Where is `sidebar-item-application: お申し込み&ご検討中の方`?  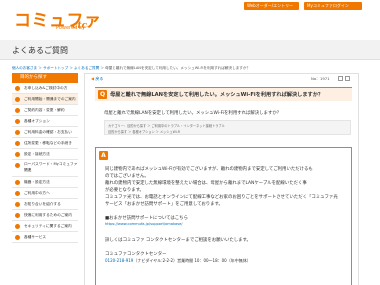 sidebar-item-application: お申し込み&ご検討中の方 is located at coordinates (45, 88).